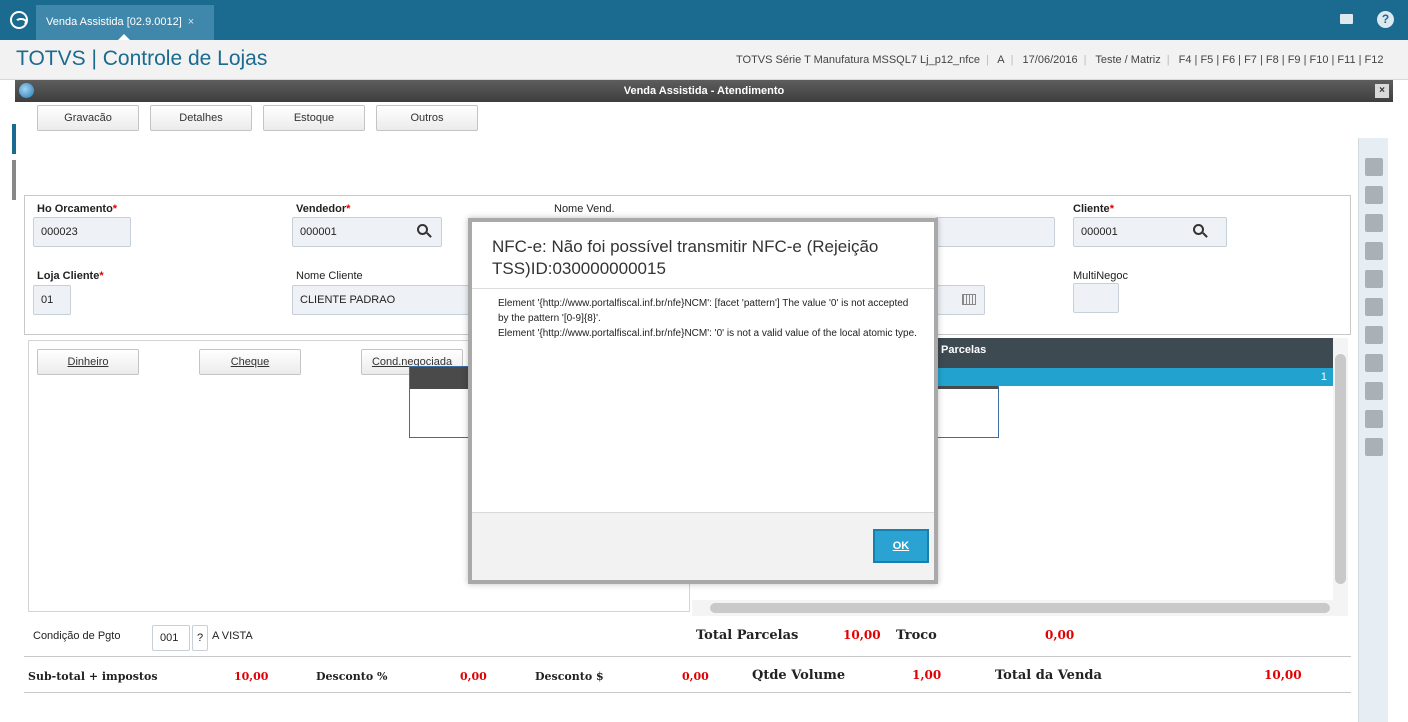 The width and height of the screenshot is (1408, 722). Describe the element at coordinates (1374, 279) in the screenshot. I see `document-icon` at that location.